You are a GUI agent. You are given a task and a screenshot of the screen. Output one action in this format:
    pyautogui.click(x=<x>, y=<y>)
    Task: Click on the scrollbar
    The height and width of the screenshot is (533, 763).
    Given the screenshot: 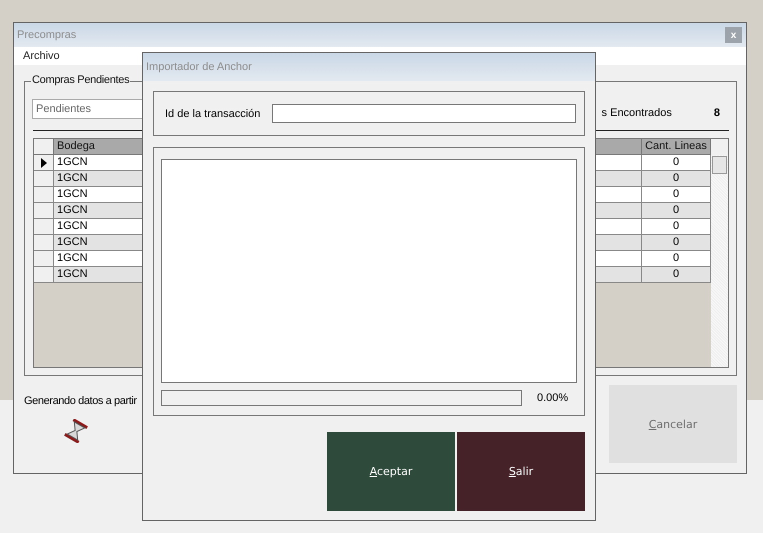 What is the action you would take?
    pyautogui.click(x=719, y=253)
    